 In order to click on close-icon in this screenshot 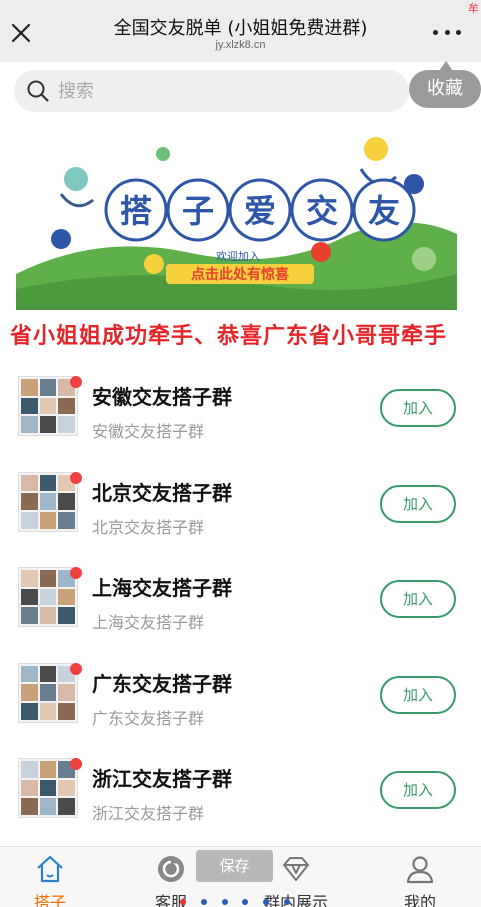, I will do `click(21, 33)`.